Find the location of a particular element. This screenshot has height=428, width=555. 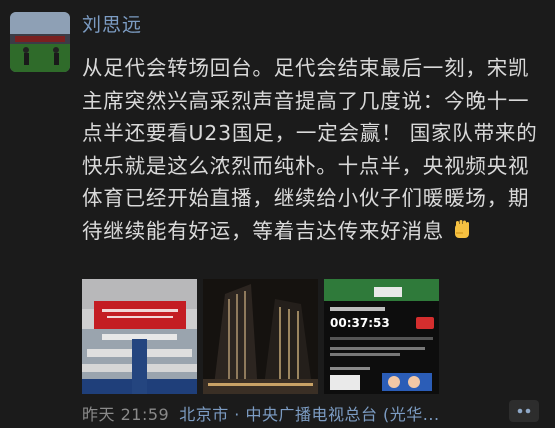

photo-conference-room is located at coordinates (139, 336).